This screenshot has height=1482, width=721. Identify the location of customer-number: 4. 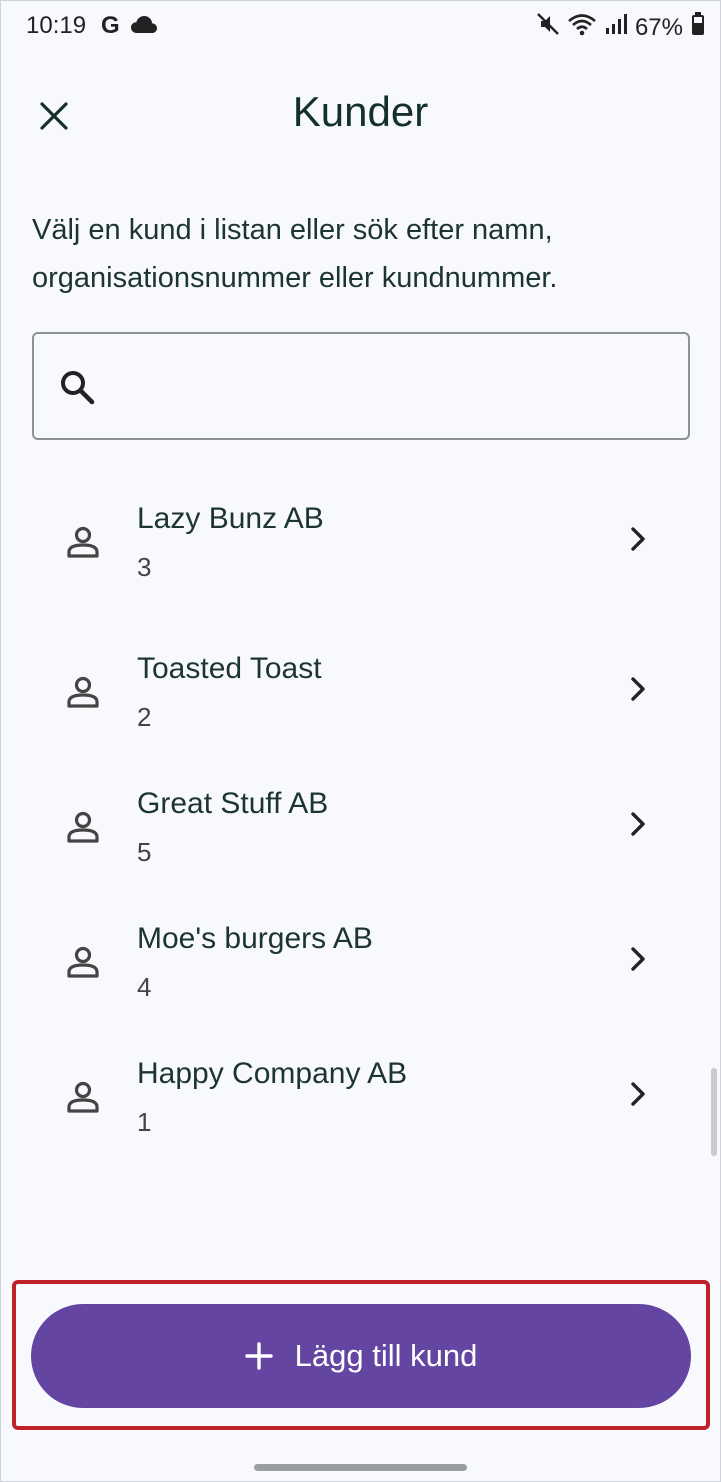
(144, 987).